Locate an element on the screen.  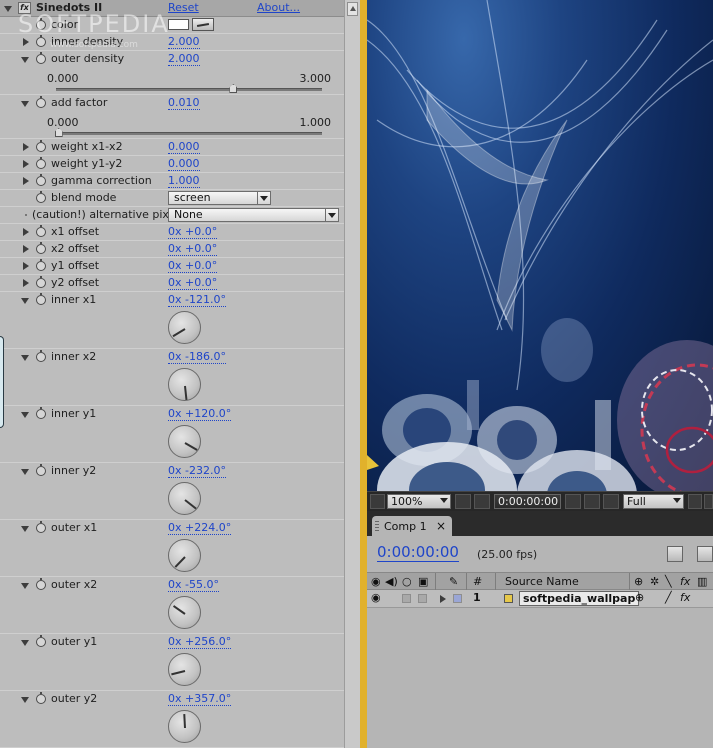
property-value: 0x +120.0° is located at coordinates (200, 414).